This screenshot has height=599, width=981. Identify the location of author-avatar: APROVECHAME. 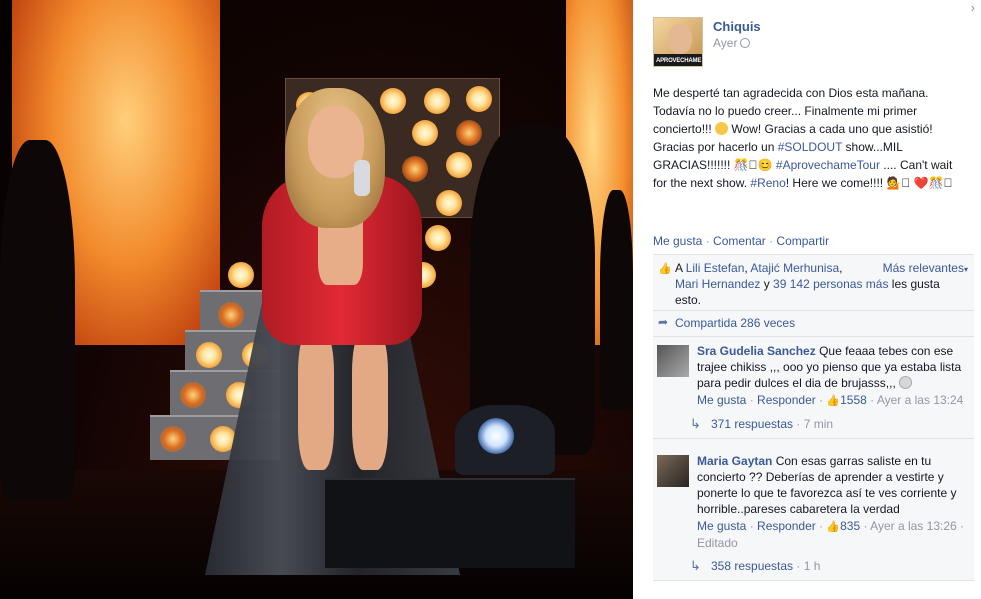
(678, 42).